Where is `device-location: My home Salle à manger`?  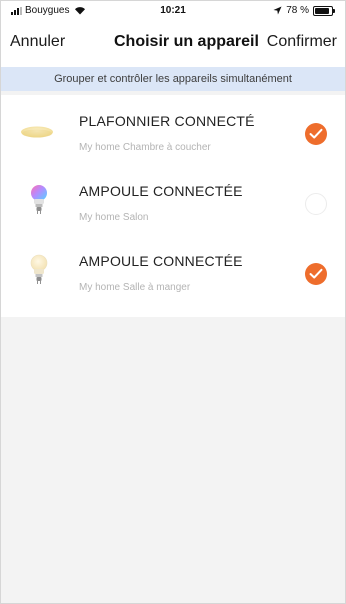
device-location: My home Salle à manger is located at coordinates (135, 287).